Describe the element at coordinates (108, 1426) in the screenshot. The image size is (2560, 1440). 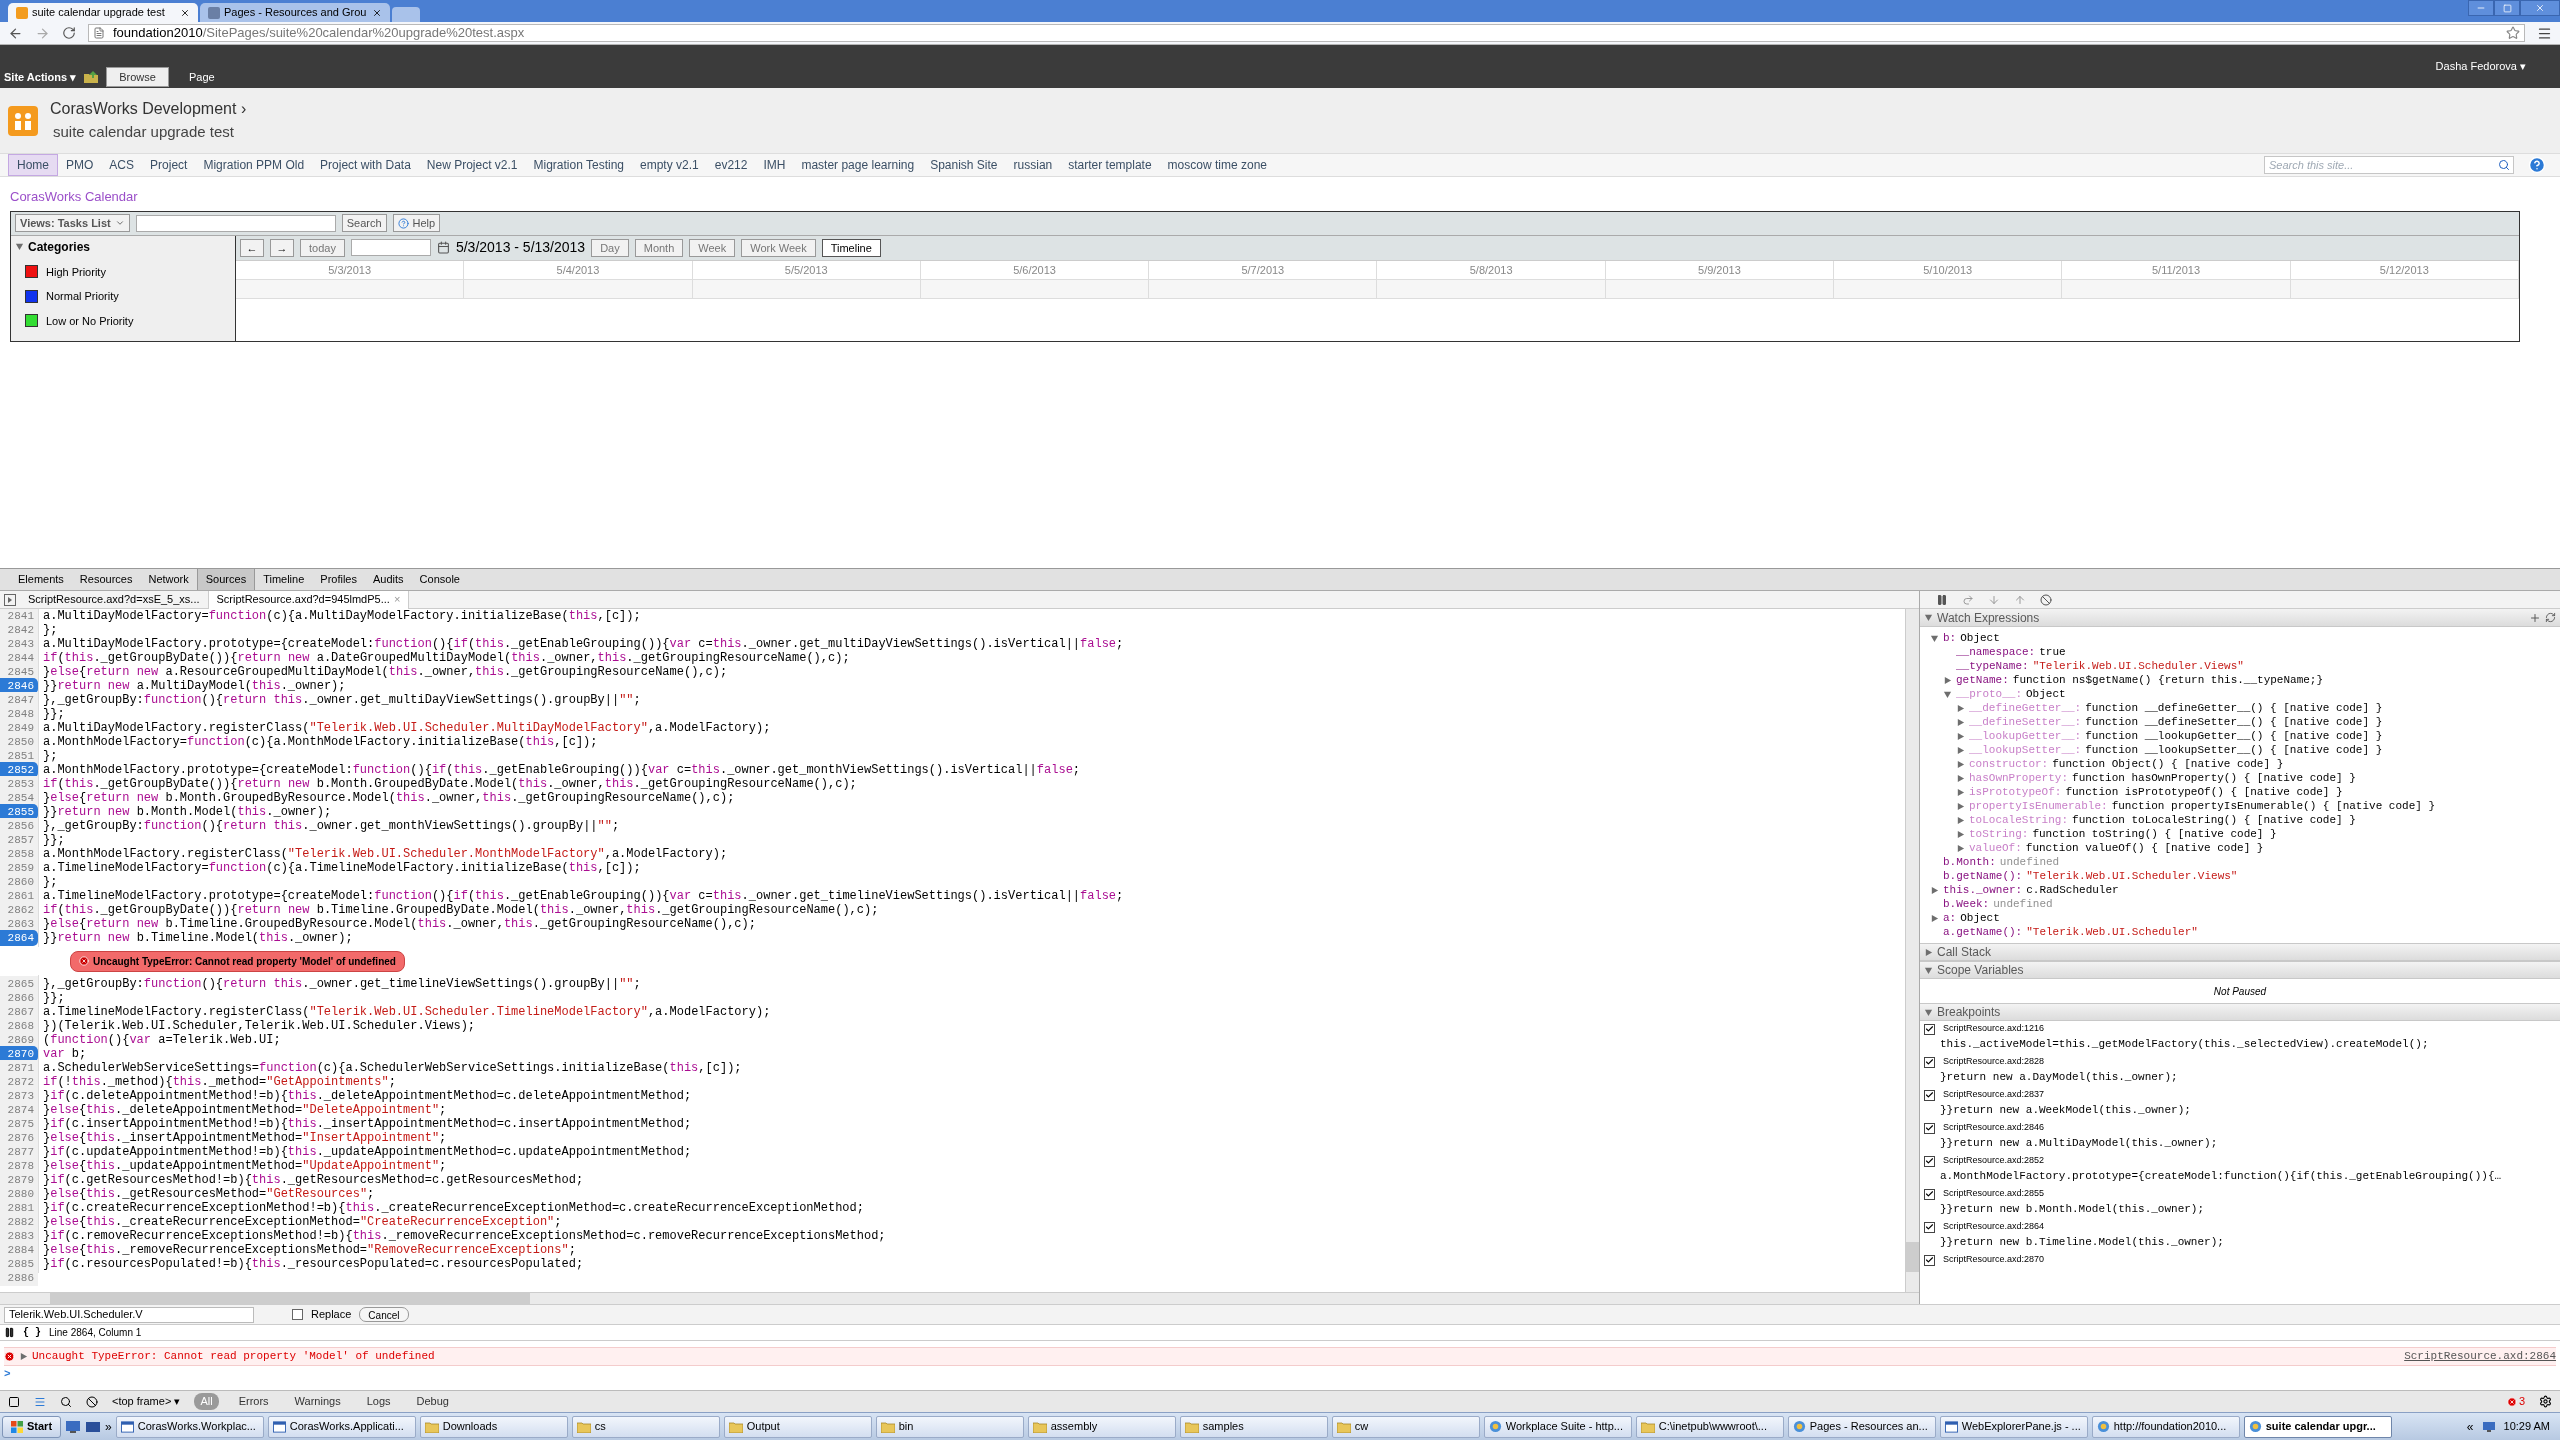
I see `more-toggle: »` at that location.